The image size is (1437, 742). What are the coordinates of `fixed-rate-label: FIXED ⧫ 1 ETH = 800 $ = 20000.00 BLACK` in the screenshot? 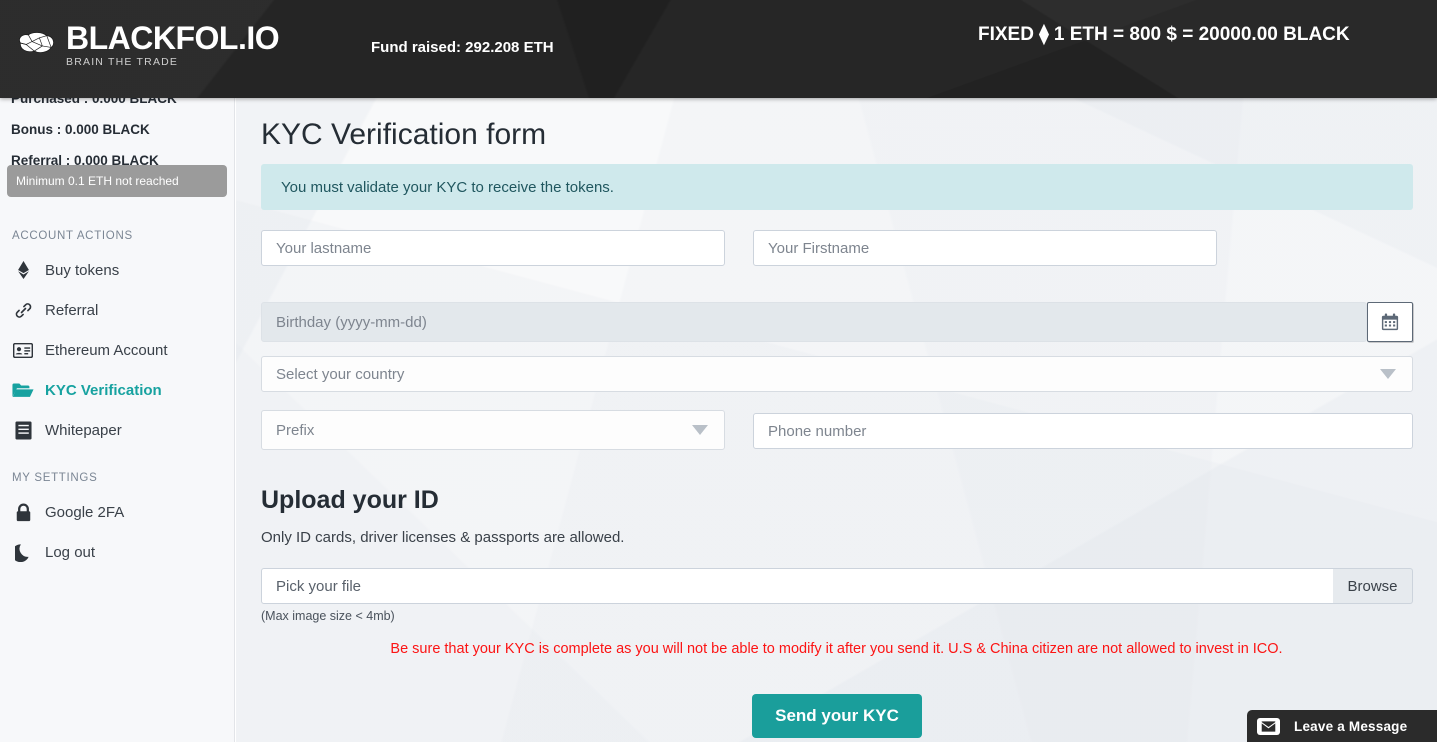 It's located at (1164, 34).